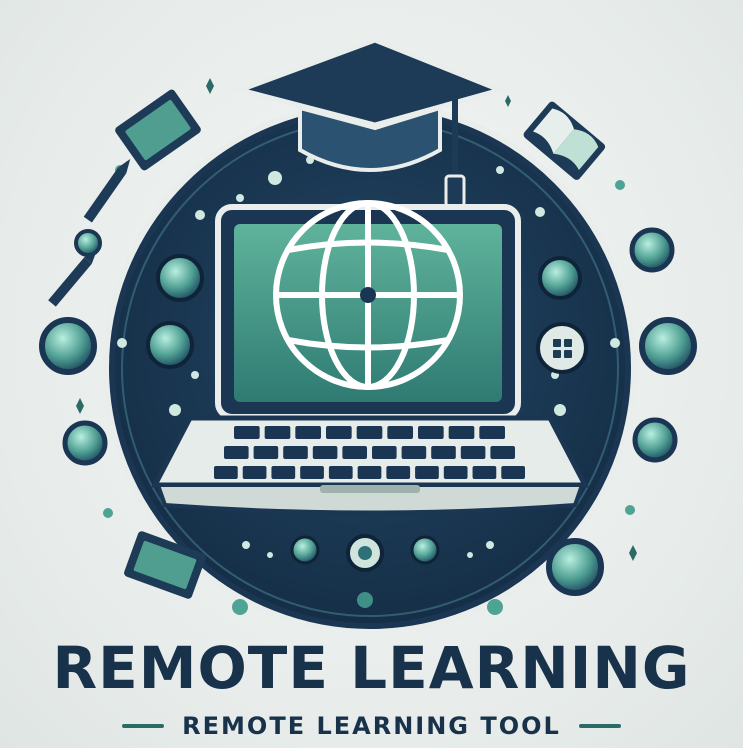 This screenshot has width=743, height=748. I want to click on logo-subtitle: REMOTE LEARNING TOOL, so click(371, 726).